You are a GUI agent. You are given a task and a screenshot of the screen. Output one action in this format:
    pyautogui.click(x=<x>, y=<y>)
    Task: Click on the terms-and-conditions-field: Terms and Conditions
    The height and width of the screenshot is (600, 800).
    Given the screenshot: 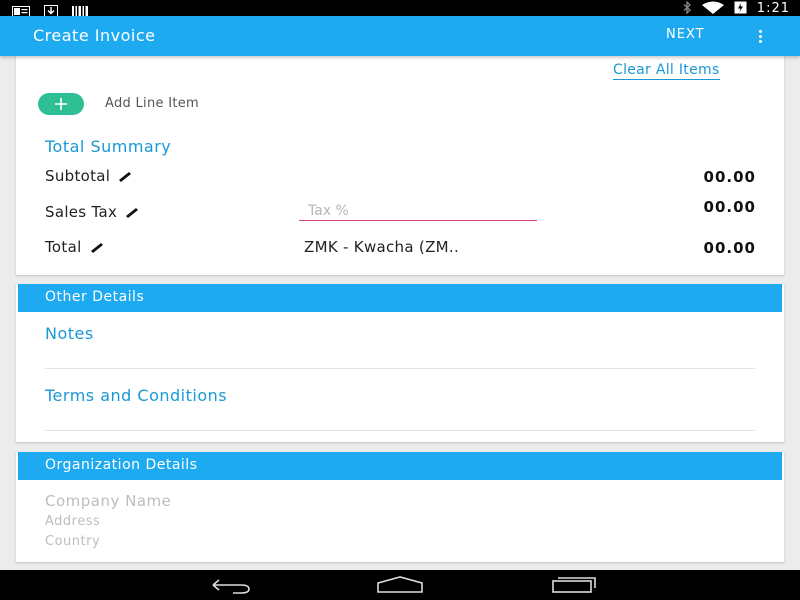 What is the action you would take?
    pyautogui.click(x=136, y=395)
    